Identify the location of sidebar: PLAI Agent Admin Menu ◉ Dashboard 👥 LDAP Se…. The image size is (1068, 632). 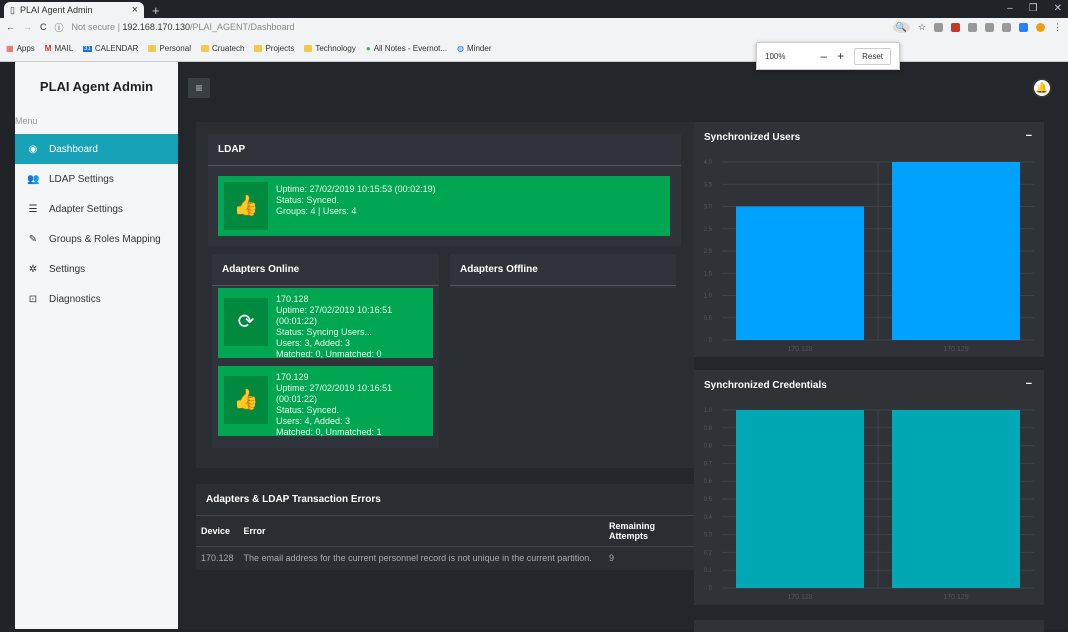
(96, 345).